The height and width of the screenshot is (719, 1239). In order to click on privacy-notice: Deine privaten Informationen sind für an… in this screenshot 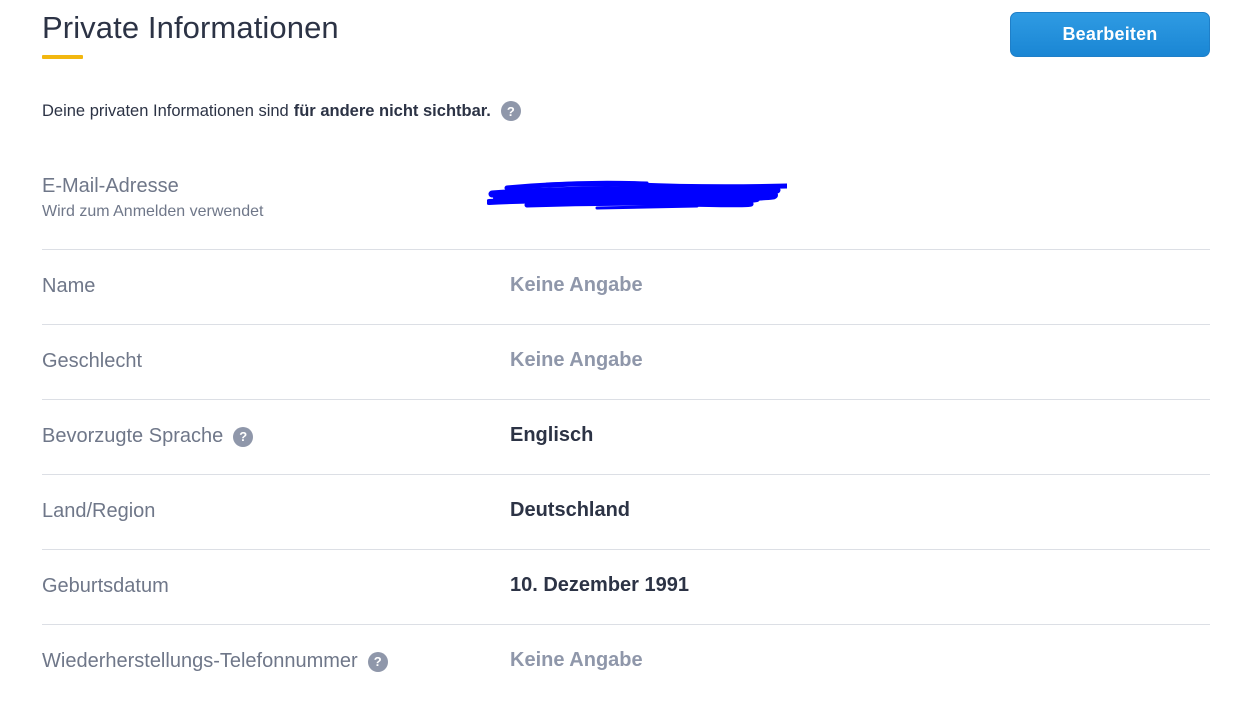, I will do `click(281, 111)`.